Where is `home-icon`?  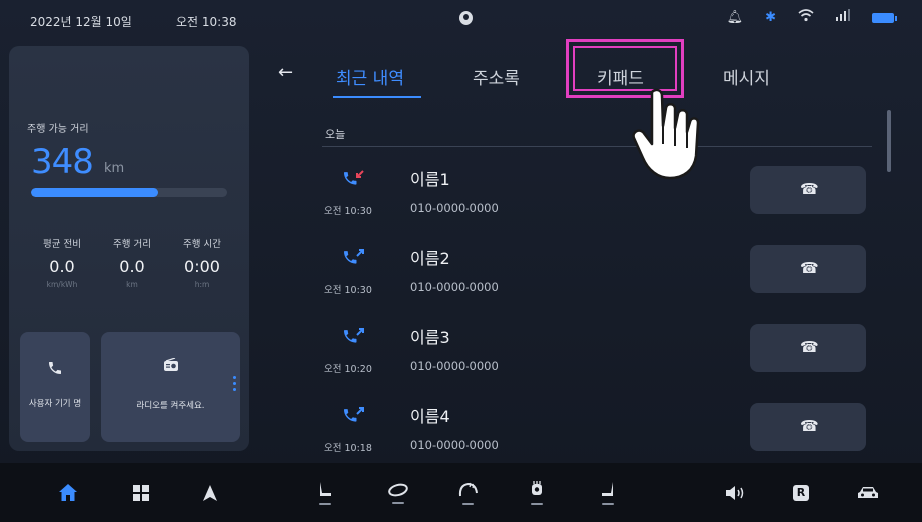 home-icon is located at coordinates (68, 492).